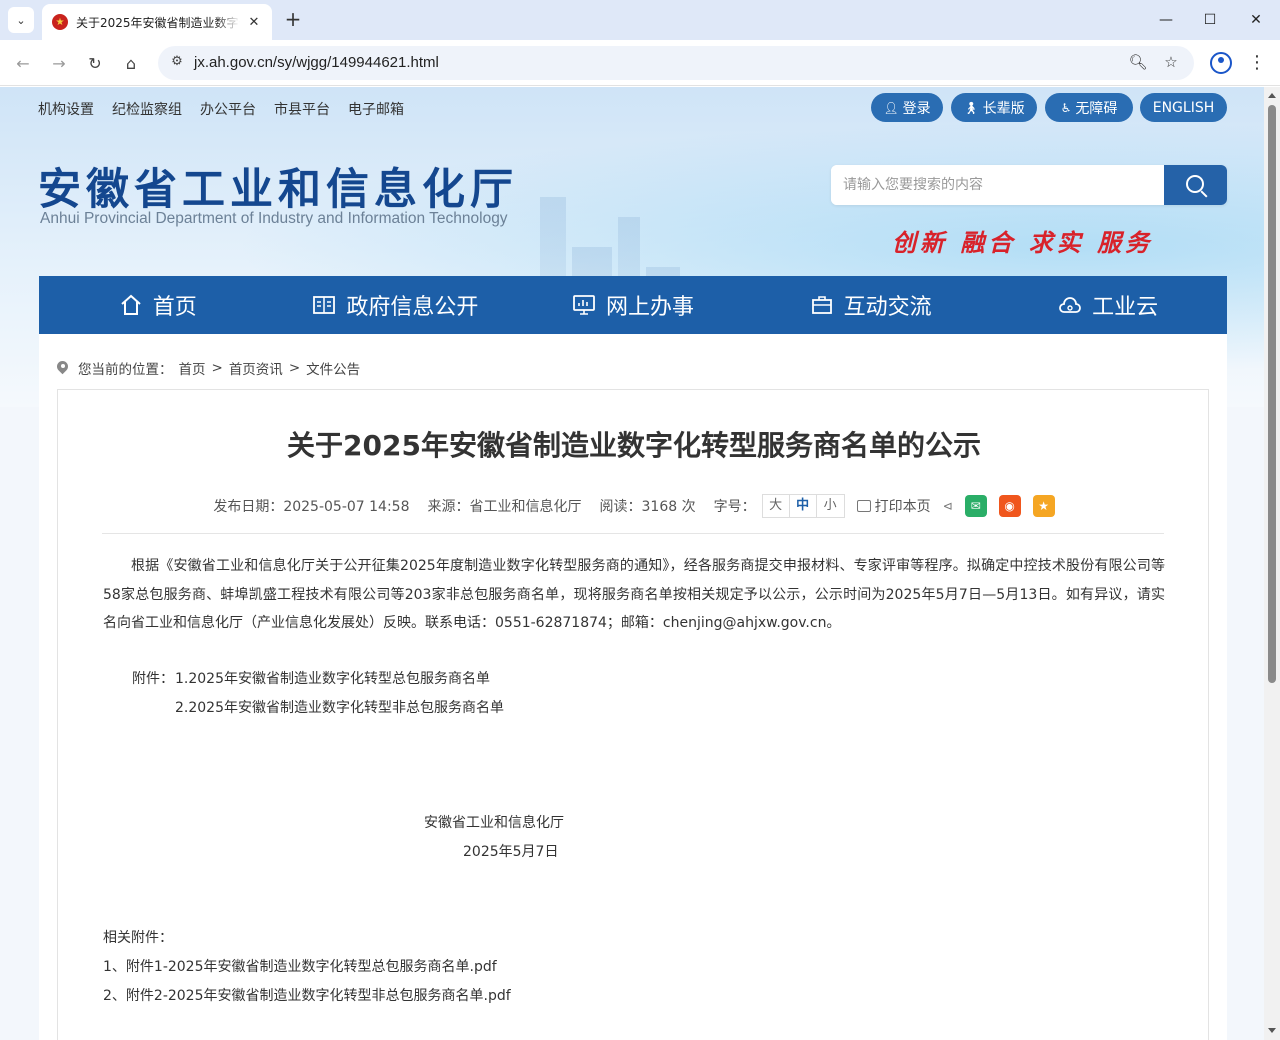 The width and height of the screenshot is (1280, 1040). I want to click on accessibility-button: ♿︎ 无障碍, so click(1089, 107).